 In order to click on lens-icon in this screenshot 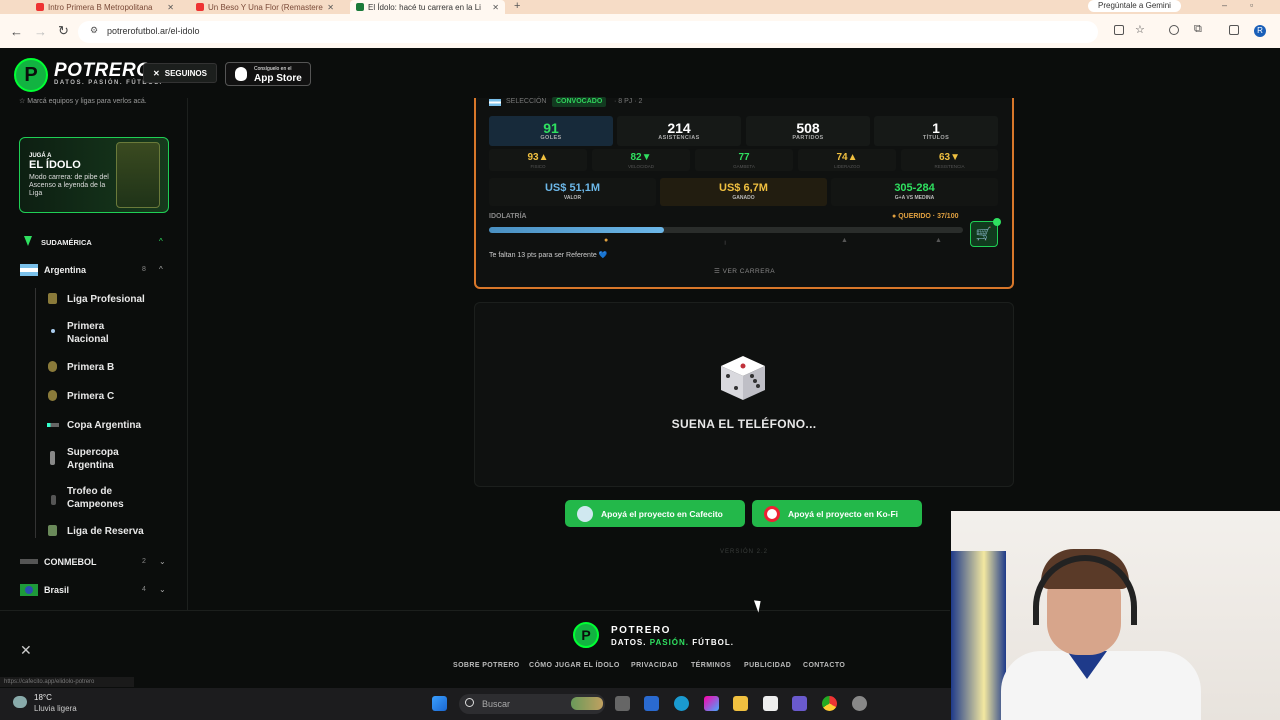, I will do `click(1174, 30)`.